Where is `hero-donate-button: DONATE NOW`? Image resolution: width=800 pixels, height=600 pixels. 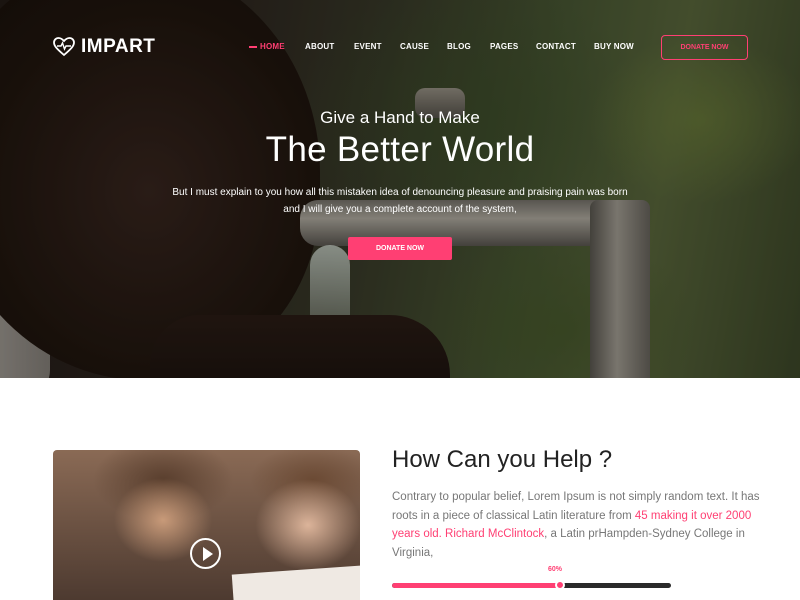 hero-donate-button: DONATE NOW is located at coordinates (400, 248).